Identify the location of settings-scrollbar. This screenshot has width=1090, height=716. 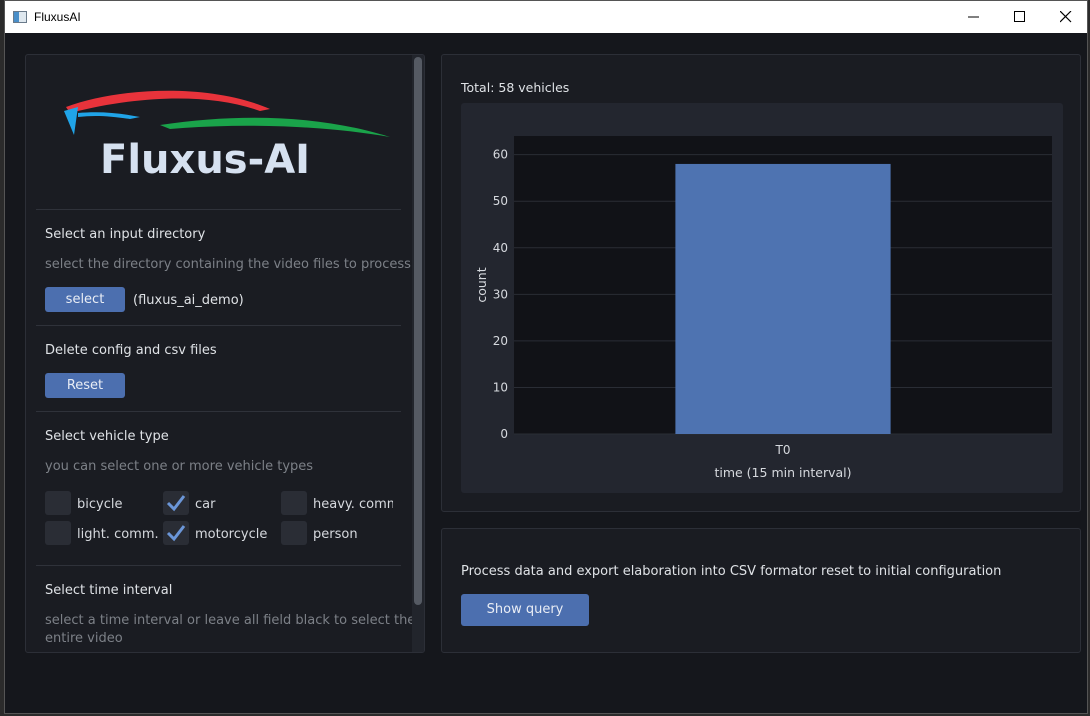
(418, 353).